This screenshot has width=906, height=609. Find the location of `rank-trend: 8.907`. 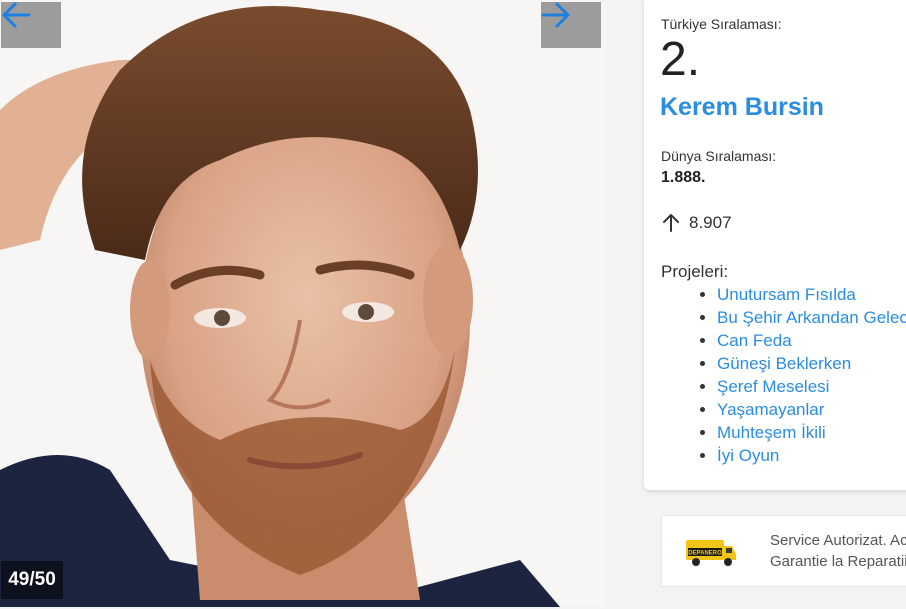

rank-trend: 8.907 is located at coordinates (696, 223).